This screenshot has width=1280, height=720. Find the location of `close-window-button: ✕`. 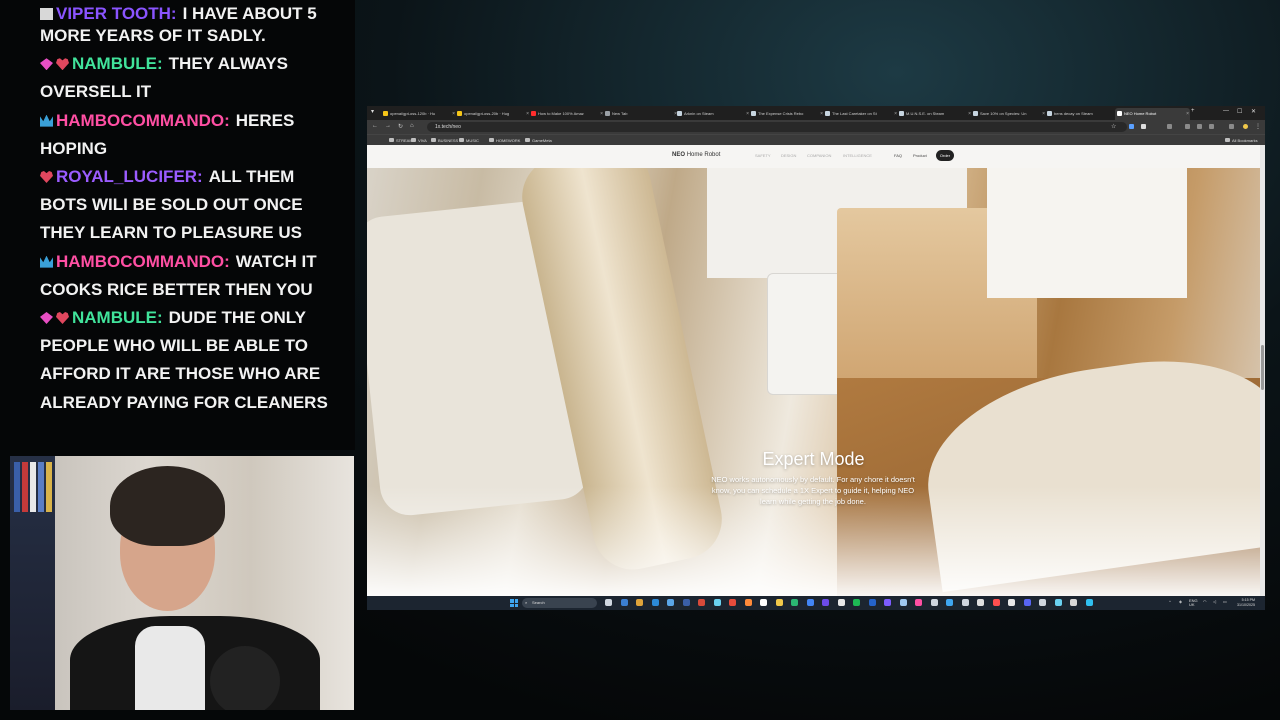

close-window-button: ✕ is located at coordinates (1253, 111).